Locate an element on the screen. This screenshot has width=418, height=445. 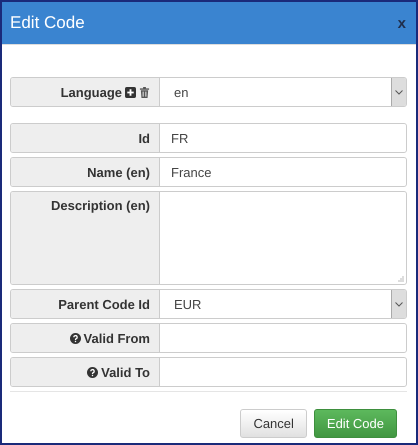
field-label: Description (en) is located at coordinates (100, 205).